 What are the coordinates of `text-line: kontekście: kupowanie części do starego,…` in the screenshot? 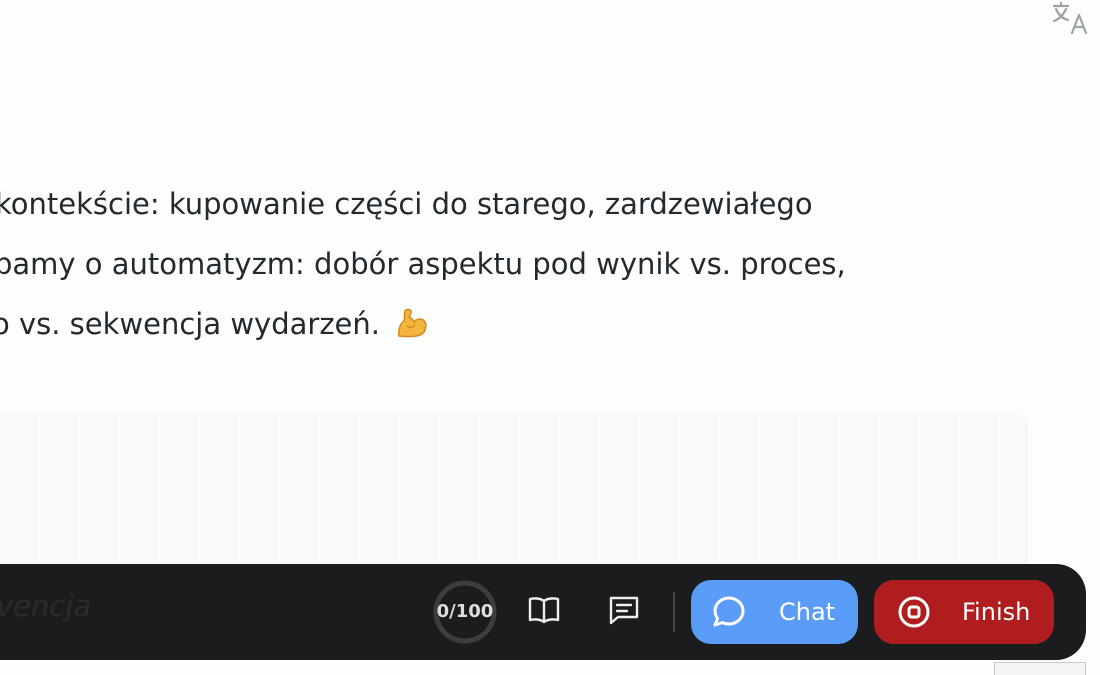 It's located at (406, 204).